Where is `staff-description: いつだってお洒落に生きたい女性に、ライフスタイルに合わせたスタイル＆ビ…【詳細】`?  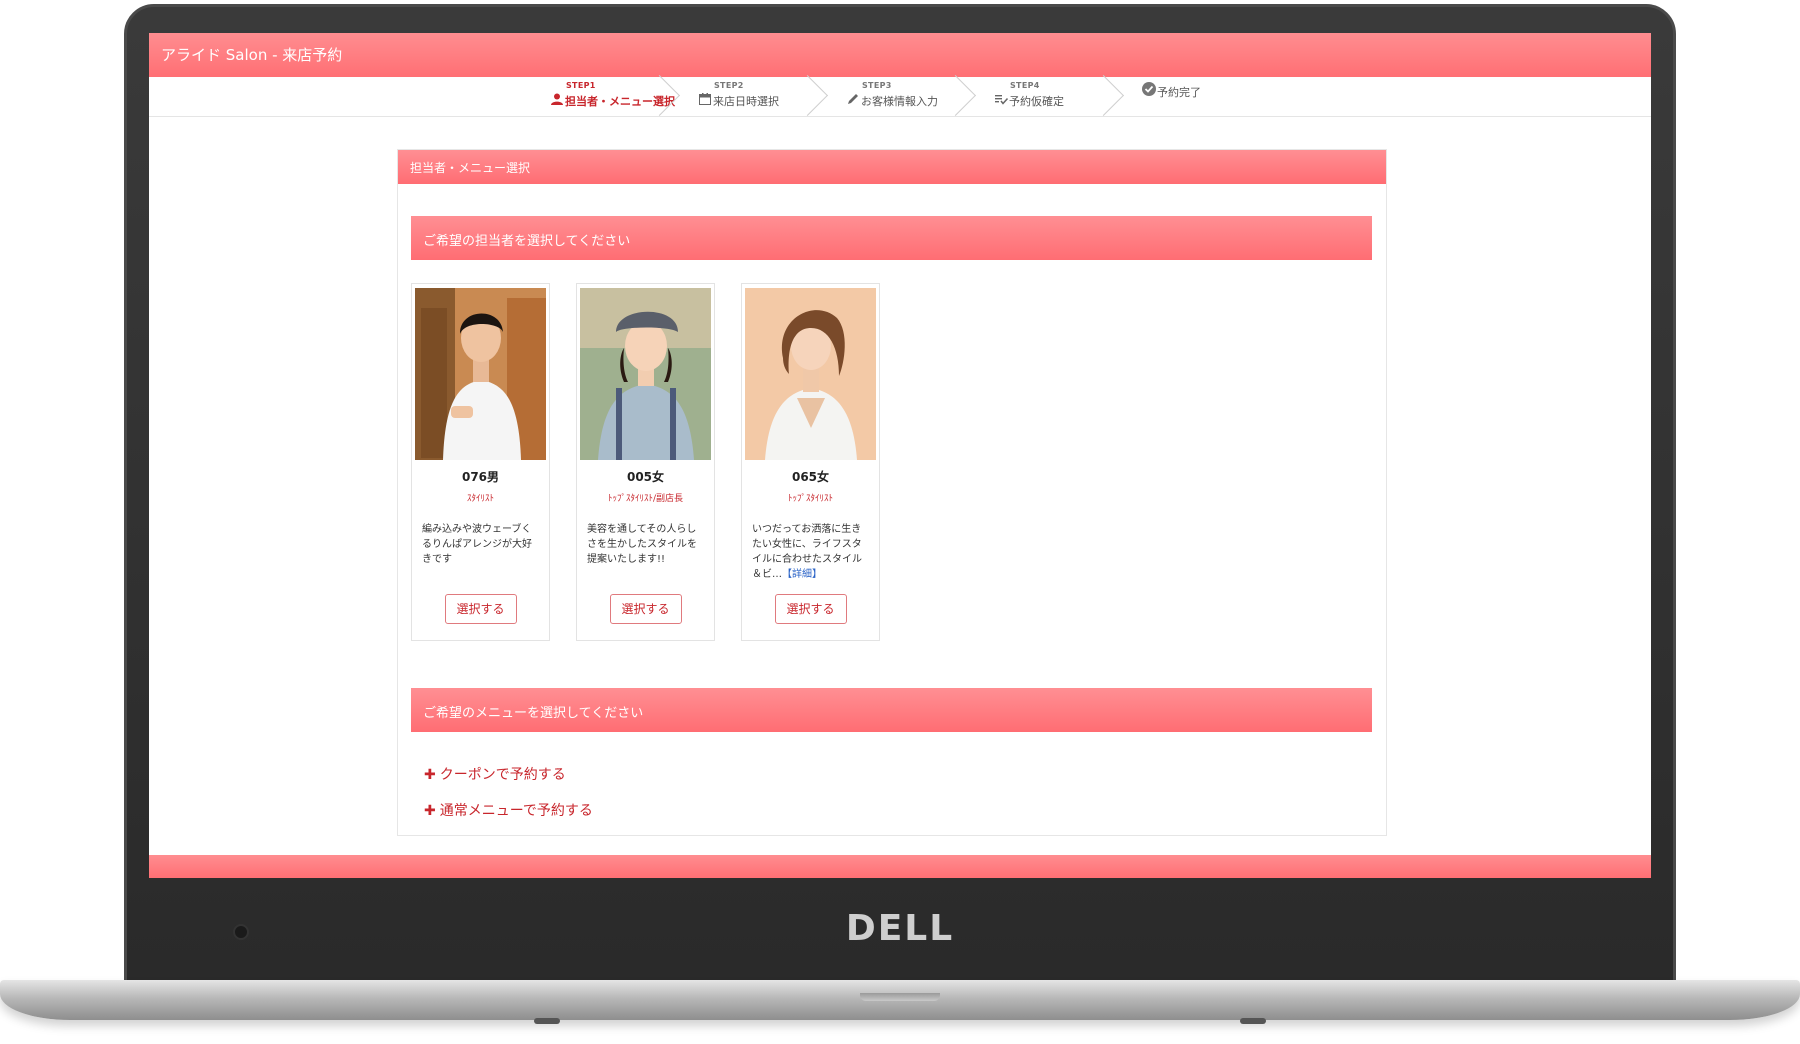
staff-description: いつだってお洒落に生きたい女性に、ライフスタイルに合わせたスタイル＆ビ…【詳細】 is located at coordinates (810, 552).